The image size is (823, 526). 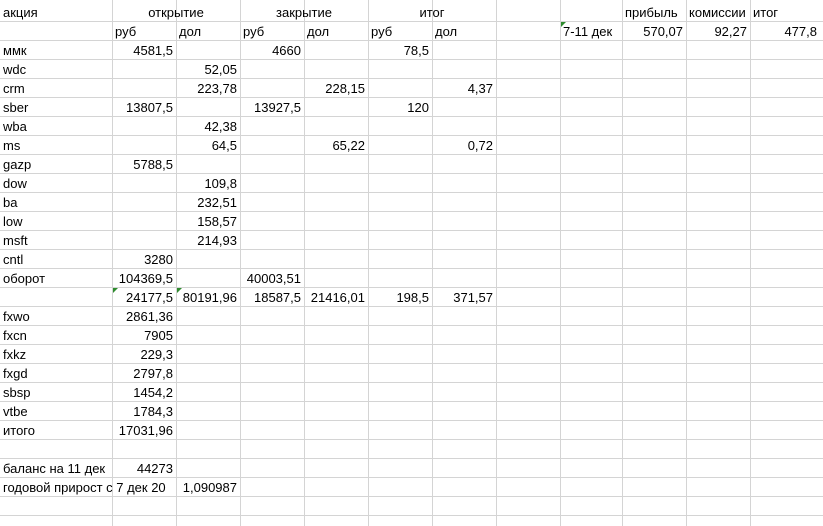 I want to click on open-usd-cell: 52,05, so click(x=208, y=69).